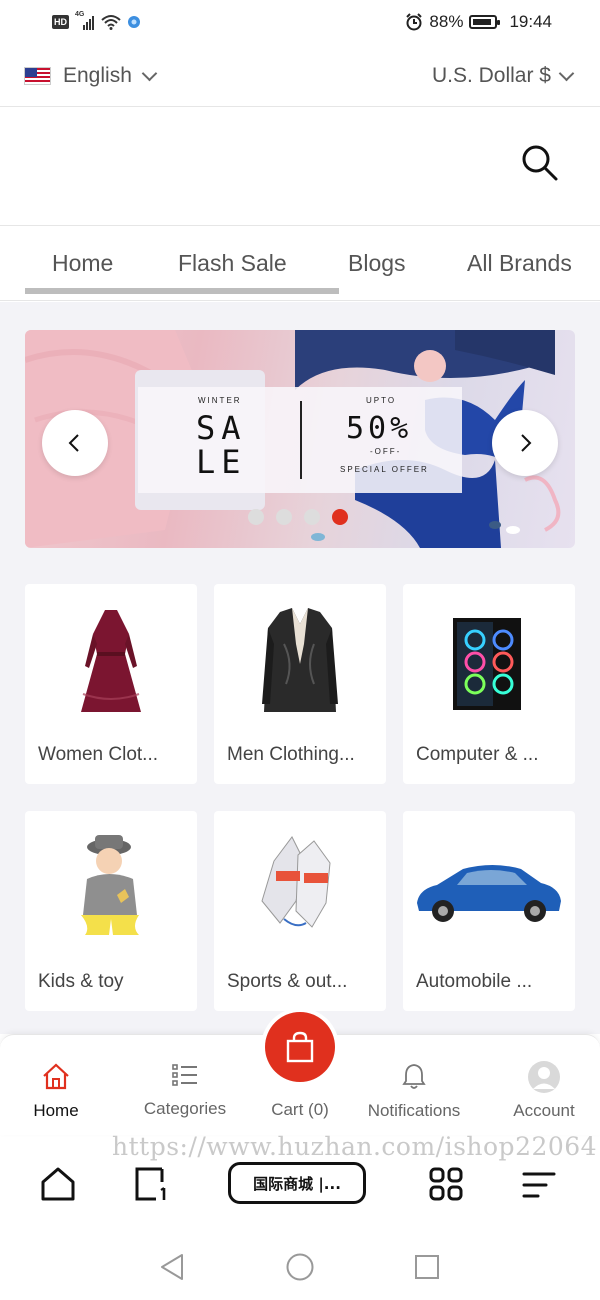 The image size is (600, 1300). What do you see at coordinates (58, 1184) in the screenshot?
I see `browser-home-icon` at bounding box center [58, 1184].